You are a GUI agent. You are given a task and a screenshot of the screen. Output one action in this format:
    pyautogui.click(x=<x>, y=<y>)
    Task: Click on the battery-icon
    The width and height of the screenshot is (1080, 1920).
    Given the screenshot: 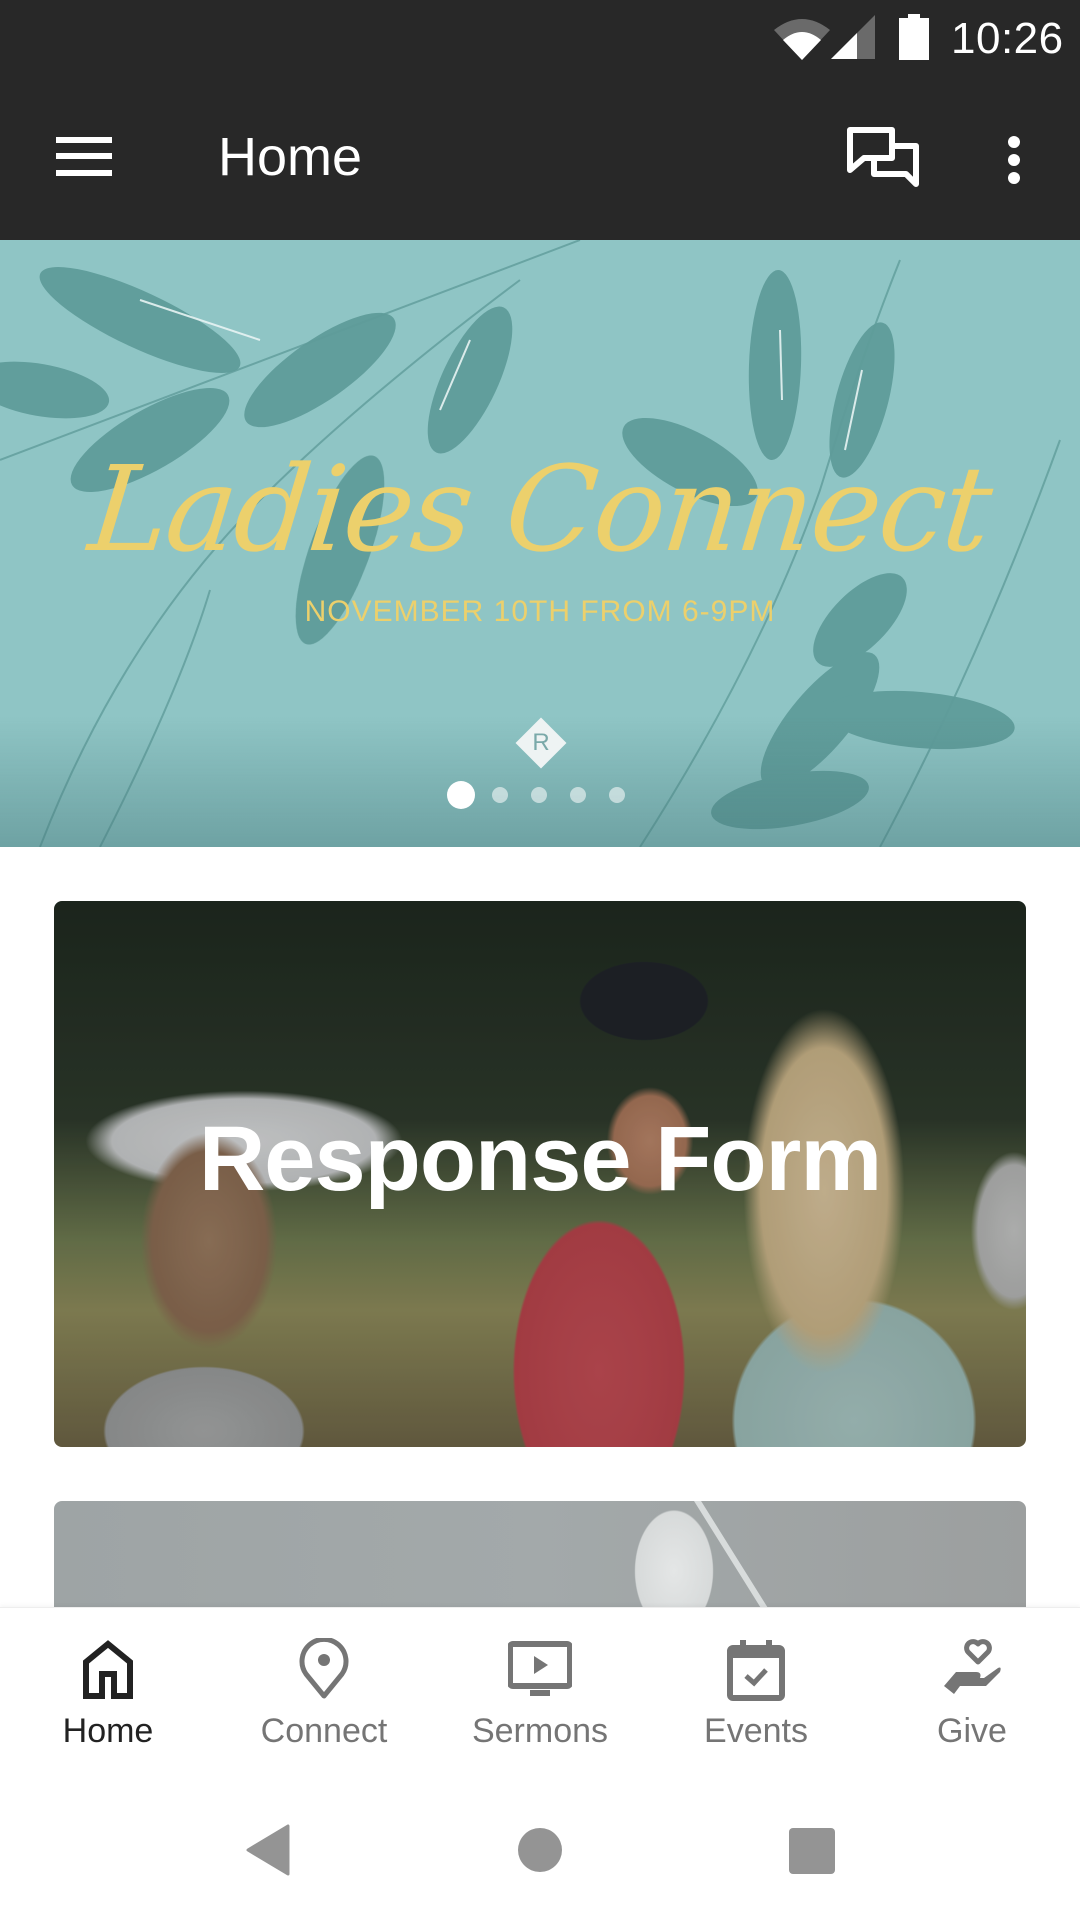 What is the action you would take?
    pyautogui.click(x=914, y=37)
    